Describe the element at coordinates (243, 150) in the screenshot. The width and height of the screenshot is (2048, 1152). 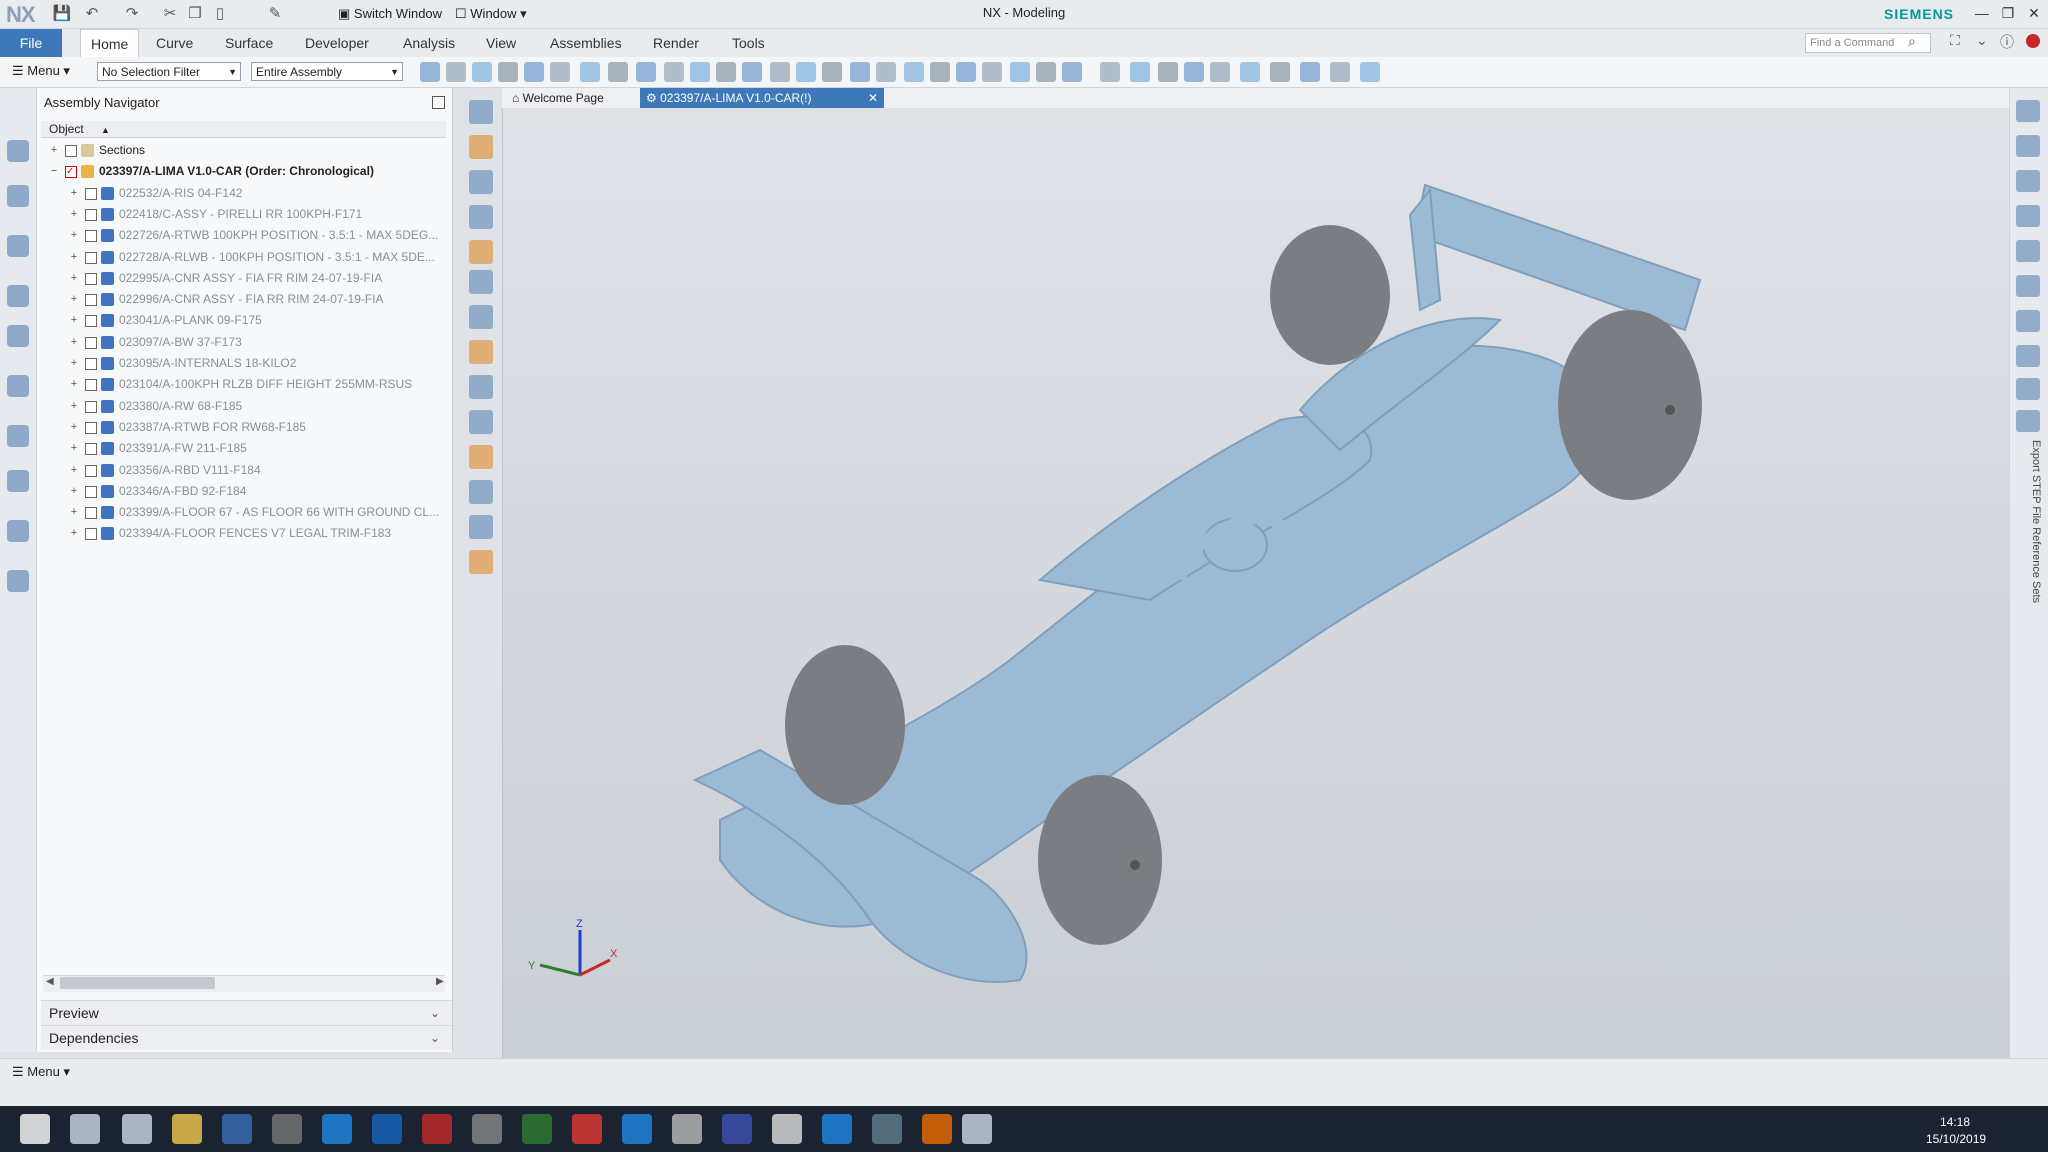
I see `navigator-row: + Sections` at that location.